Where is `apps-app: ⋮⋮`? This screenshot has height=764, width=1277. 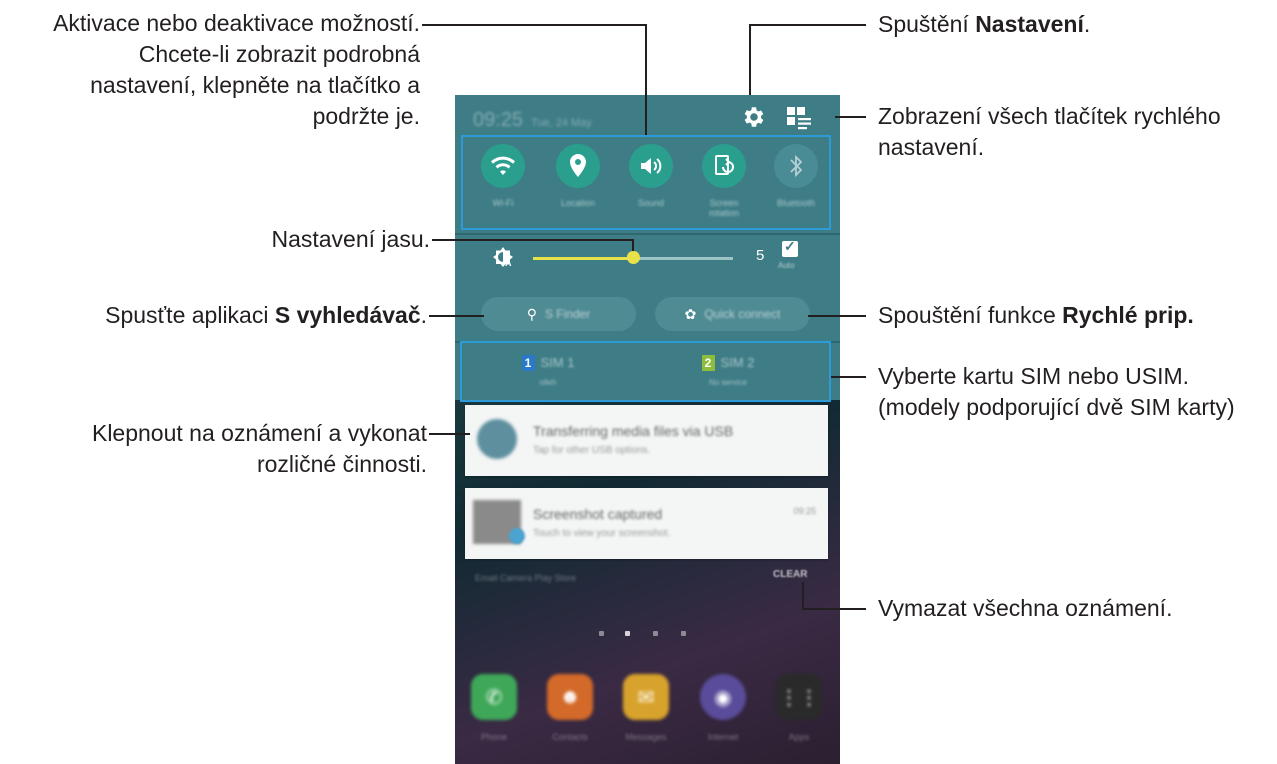 apps-app: ⋮⋮ is located at coordinates (799, 697).